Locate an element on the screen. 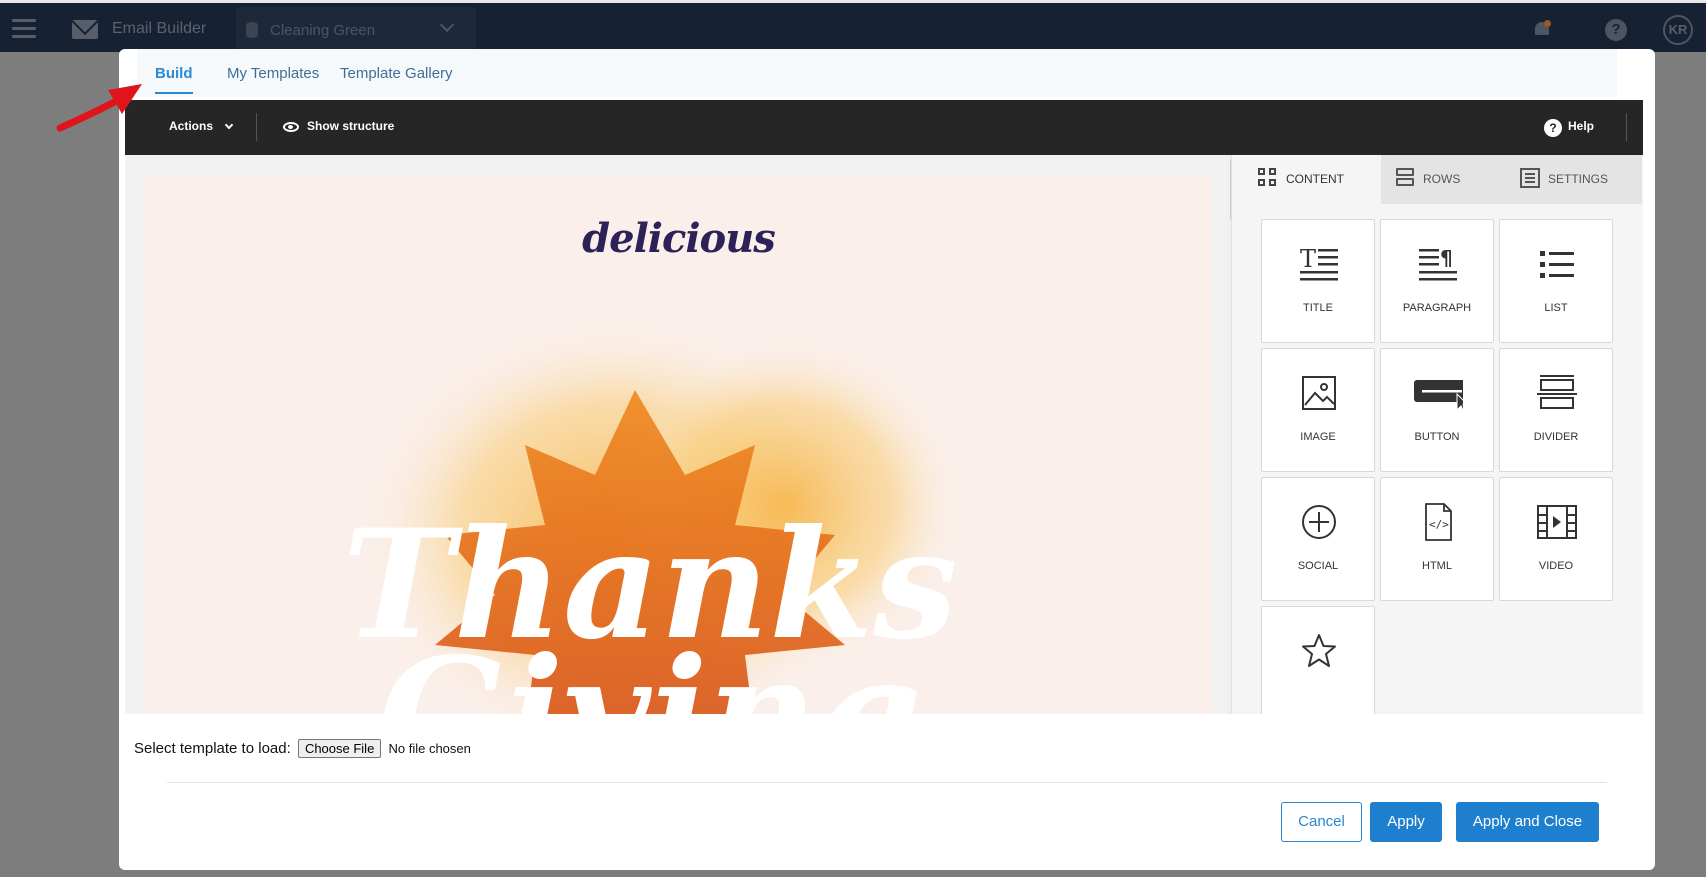 This screenshot has width=1706, height=877. help-button: Help is located at coordinates (1581, 126).